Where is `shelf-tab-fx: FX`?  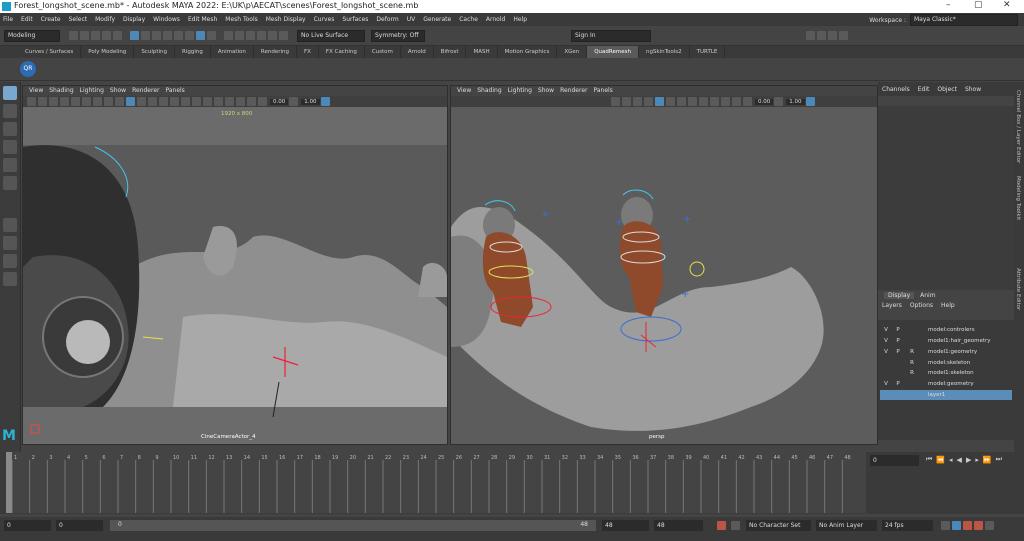
shelf-tab-fx: FX is located at coordinates (308, 52).